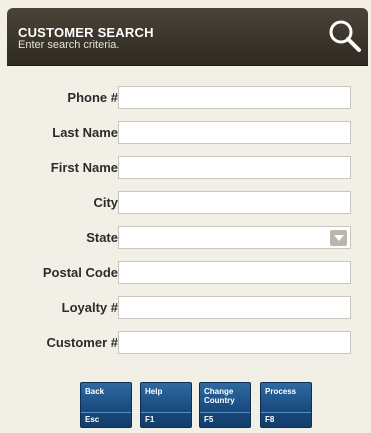 This screenshot has width=371, height=433. I want to click on help-button: Help F1, so click(166, 405).